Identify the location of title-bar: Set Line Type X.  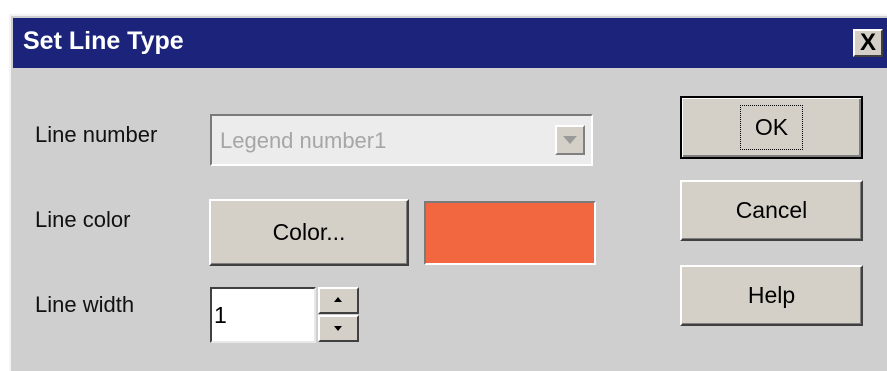
(450, 43).